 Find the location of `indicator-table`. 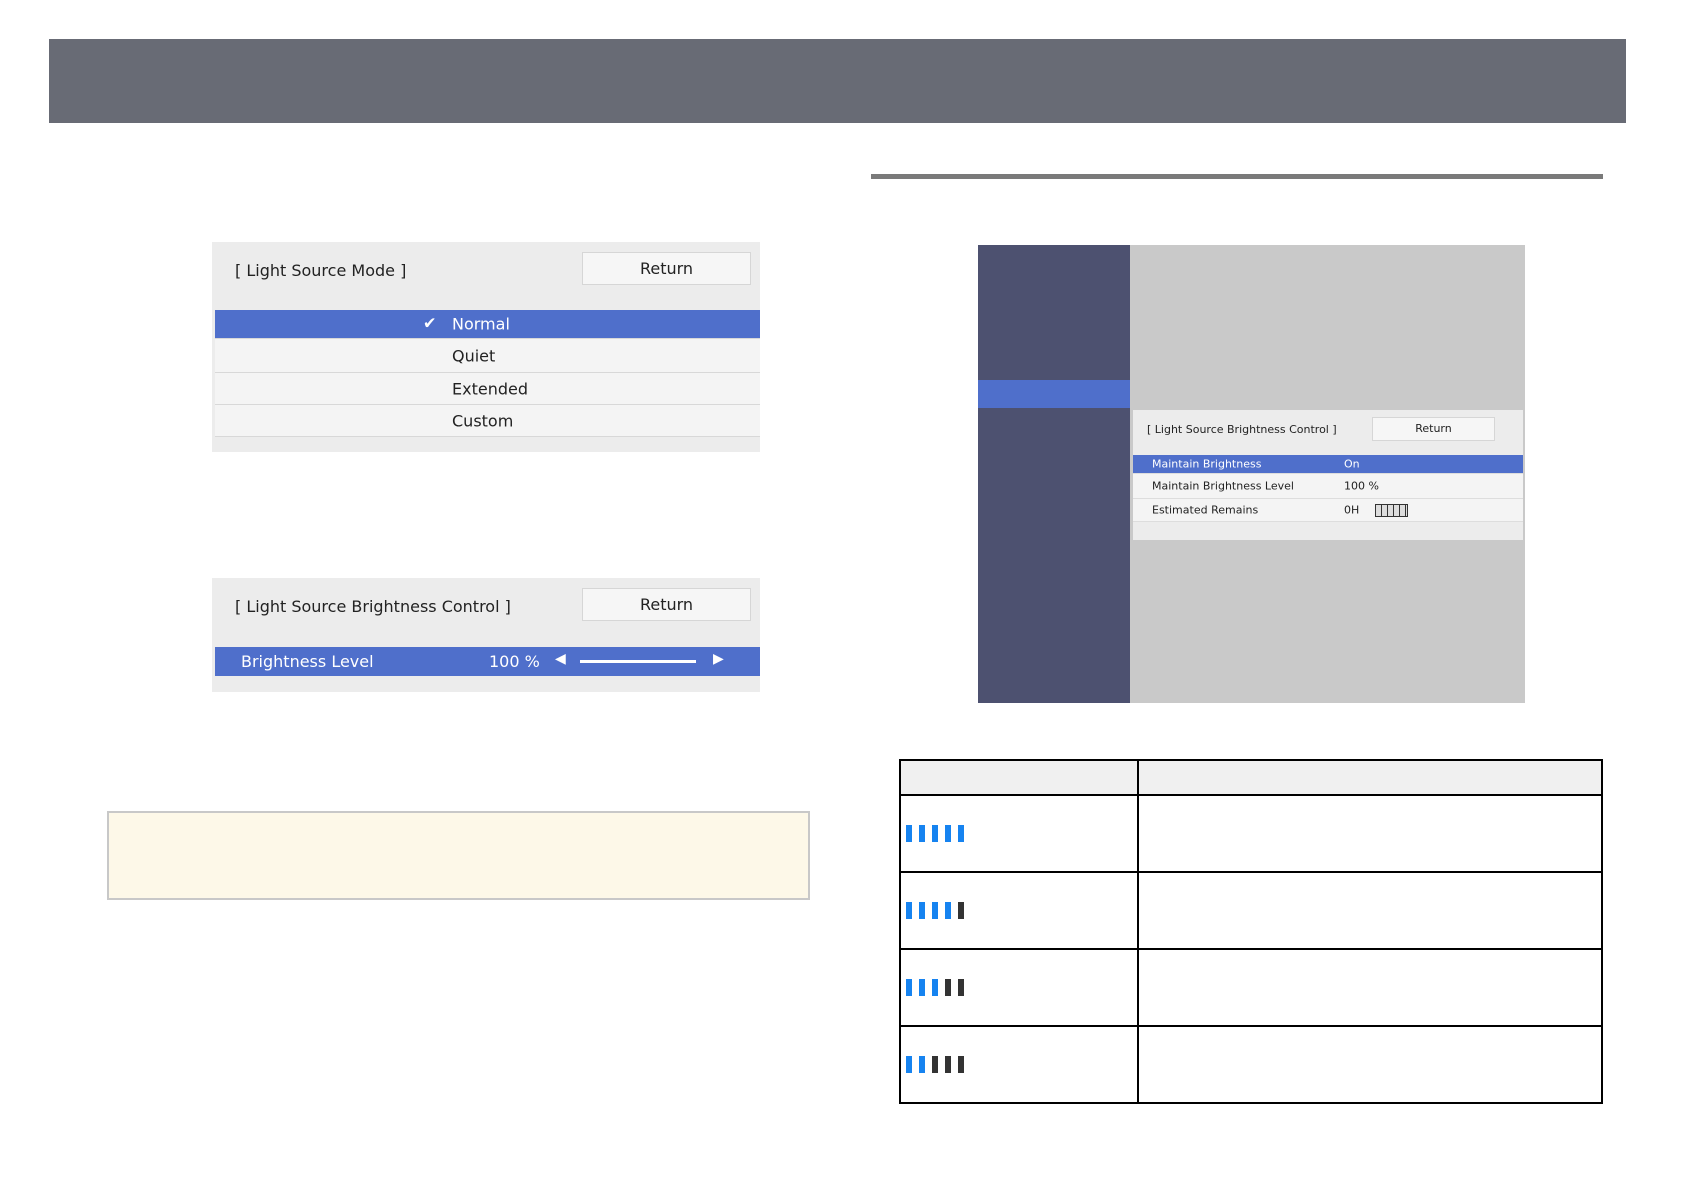

indicator-table is located at coordinates (1251, 931).